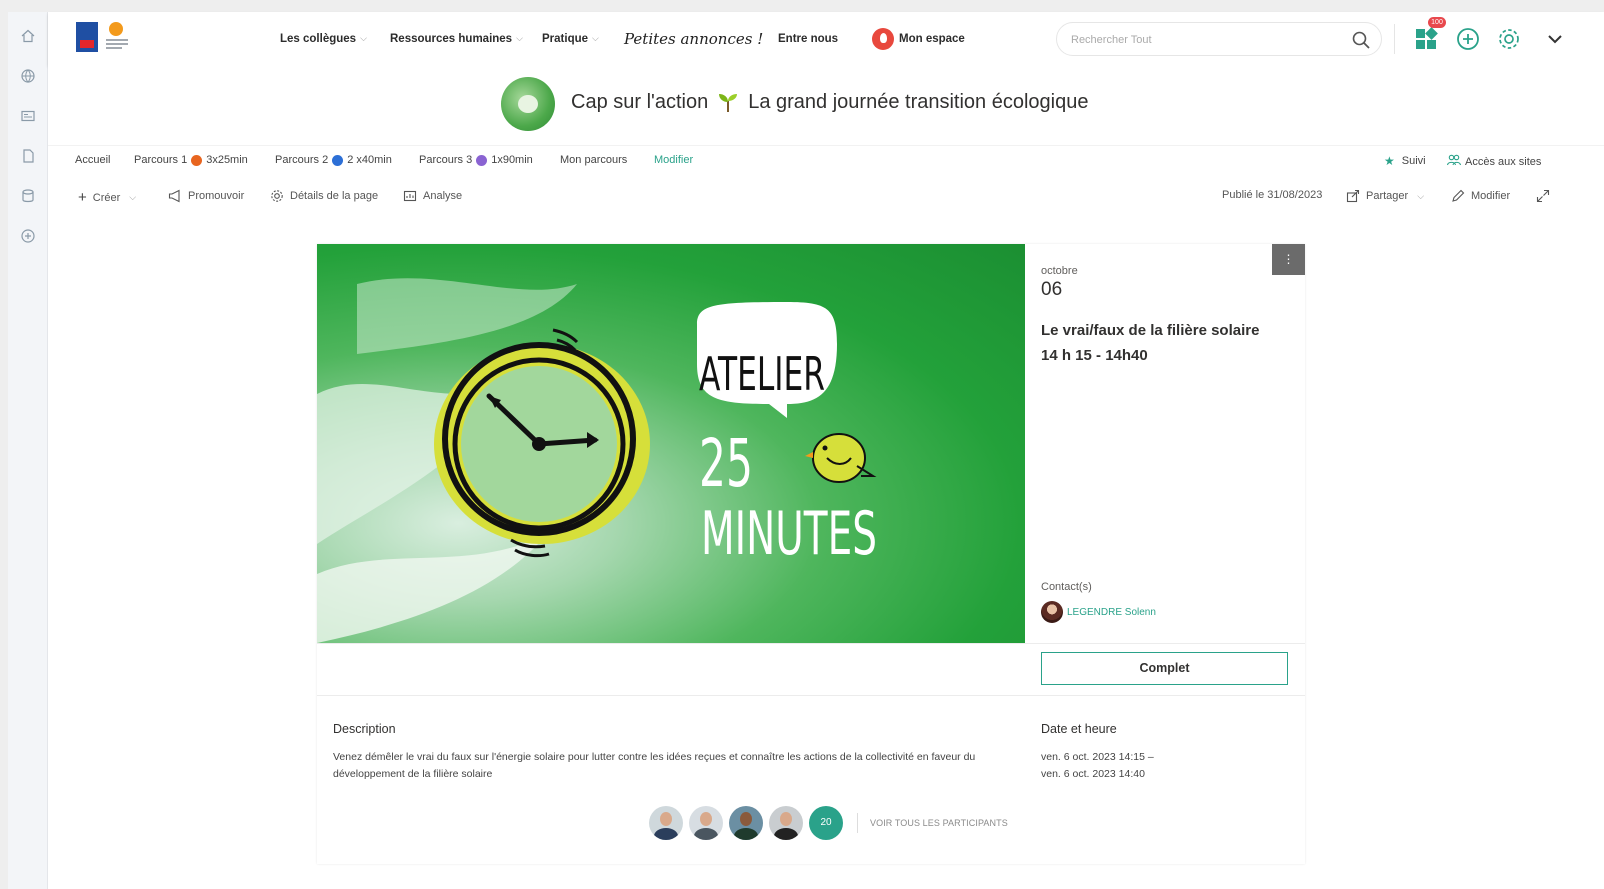  What do you see at coordinates (1066, 587) in the screenshot?
I see `contacts-label: Contact(s)` at bounding box center [1066, 587].